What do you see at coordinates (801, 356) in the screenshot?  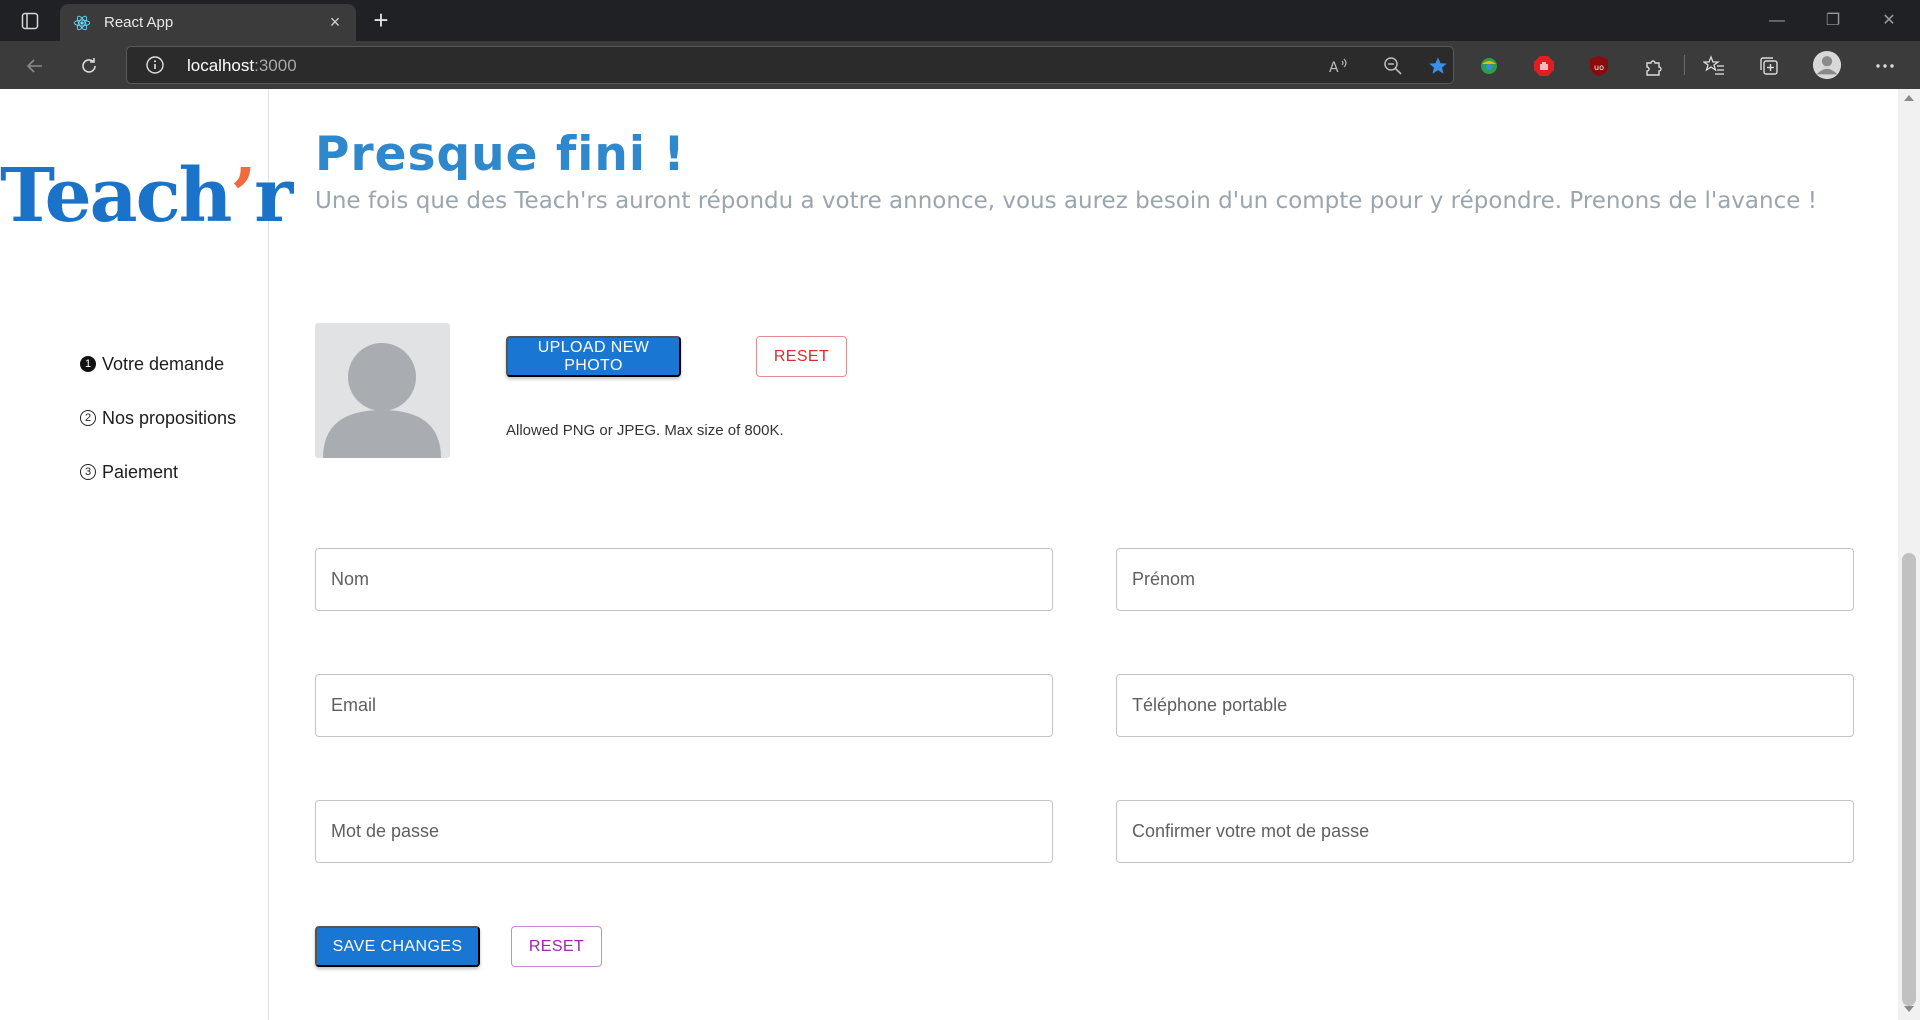 I see `reset-photo-button: Reset` at bounding box center [801, 356].